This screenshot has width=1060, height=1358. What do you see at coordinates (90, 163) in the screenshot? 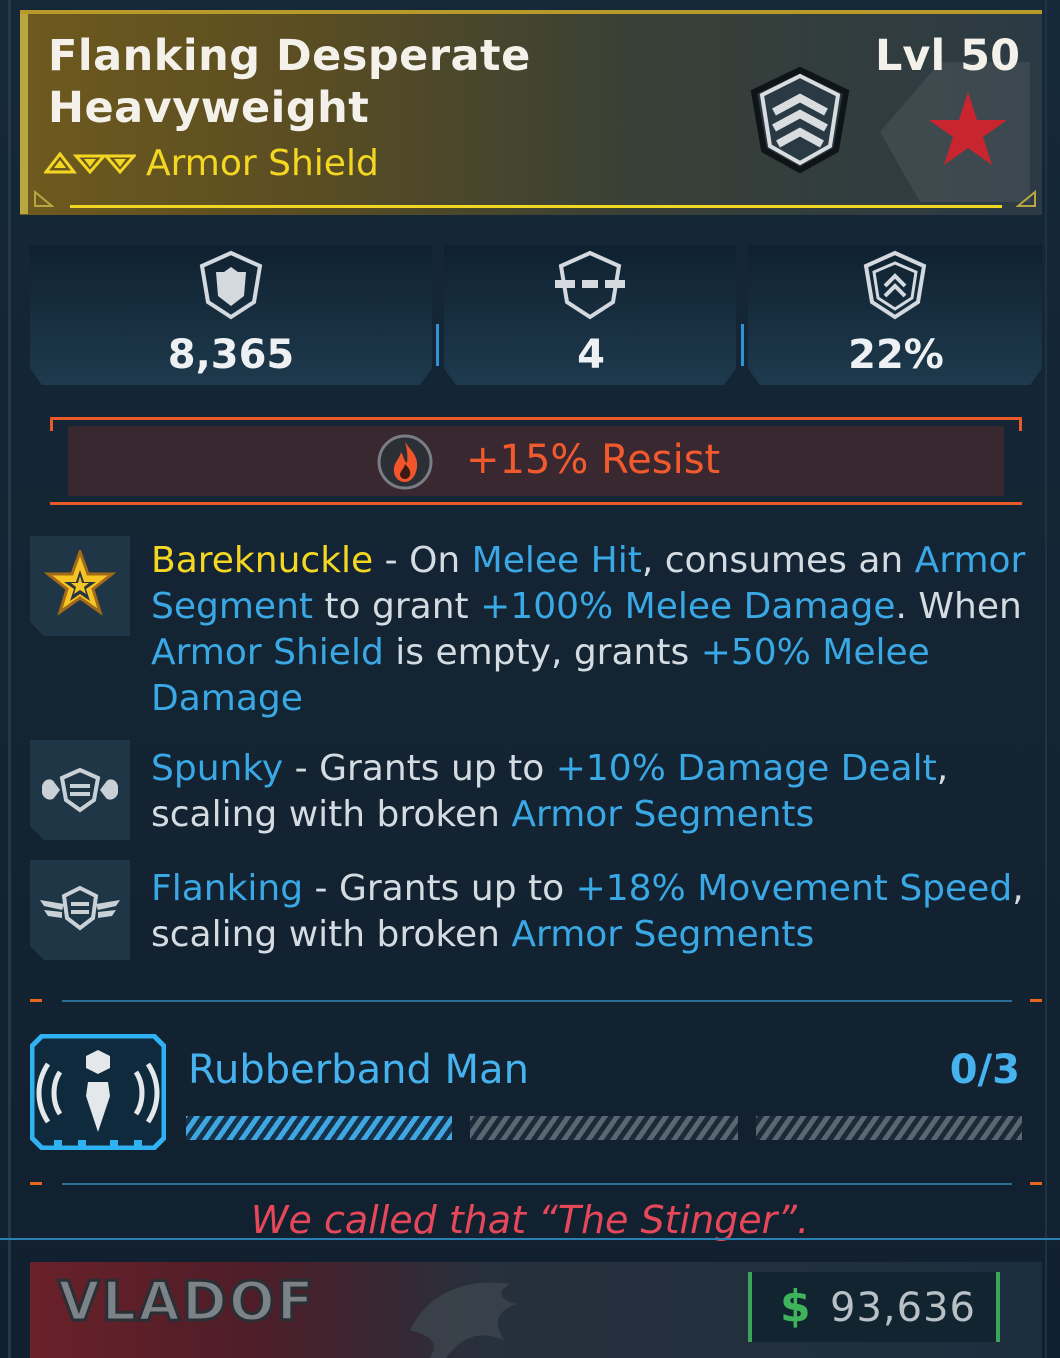
I see `rarity-chevrons-icon` at bounding box center [90, 163].